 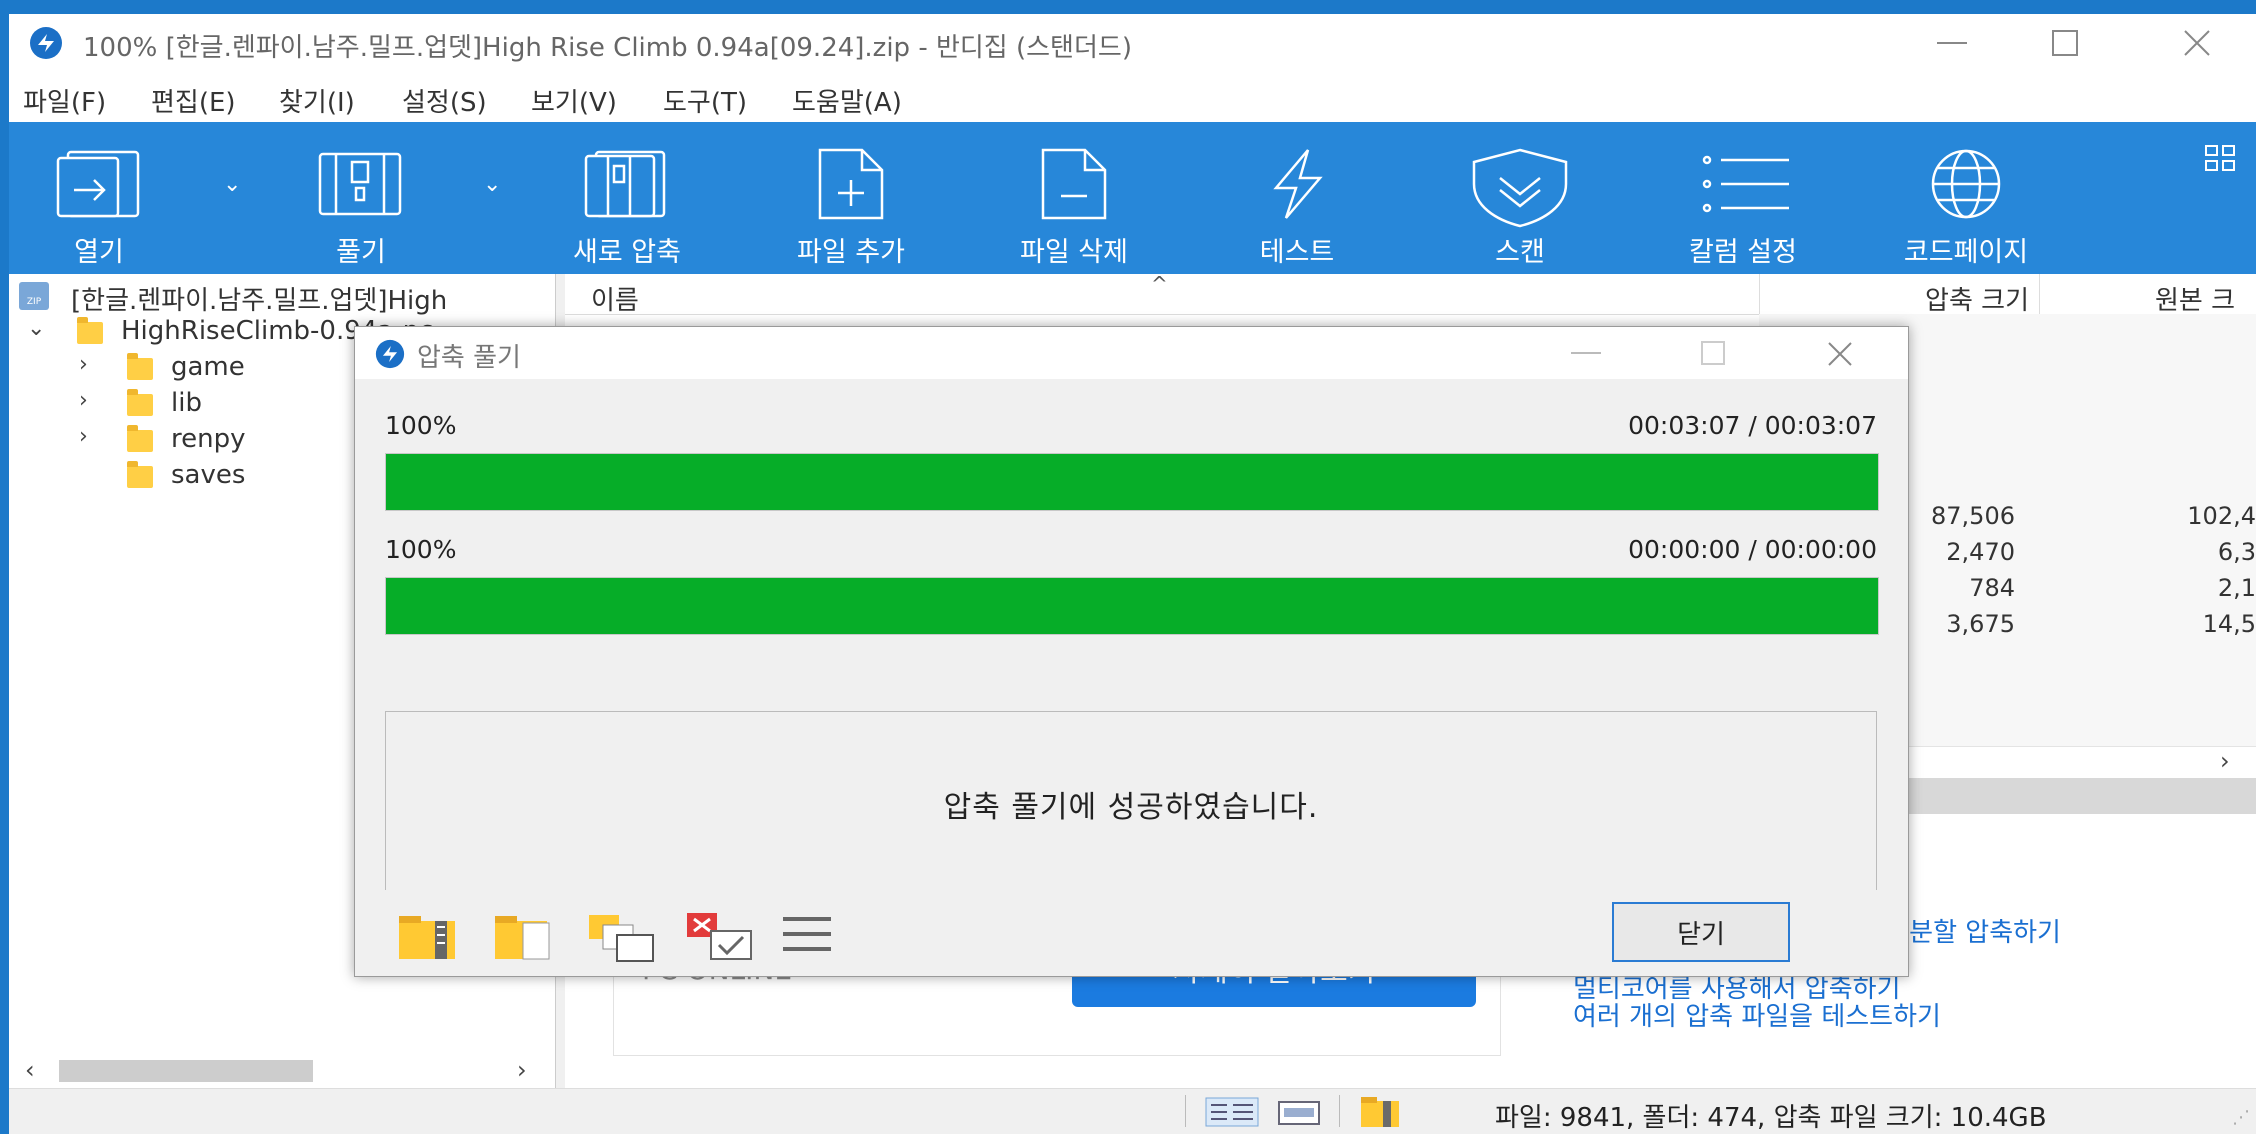 I want to click on toolbar-codepage-button: 코드페이지, so click(x=1966, y=198).